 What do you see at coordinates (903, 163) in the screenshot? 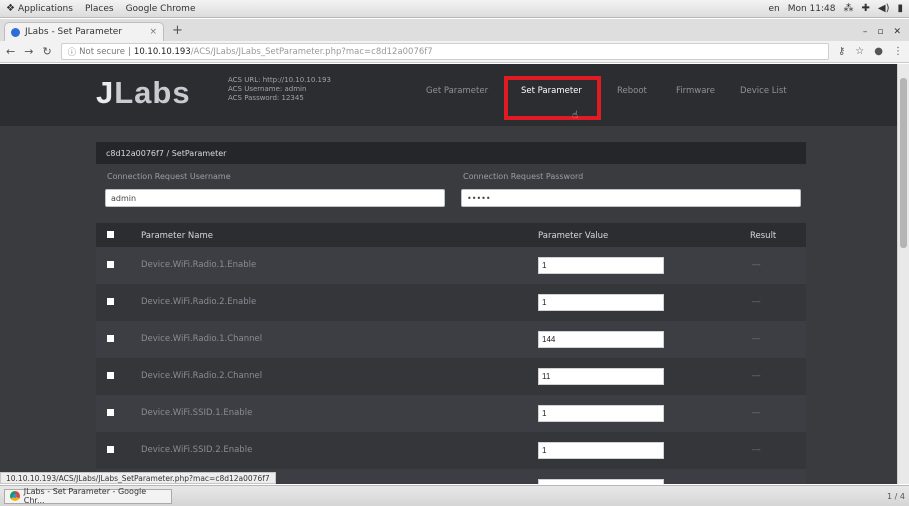
I see `scrollbar-thumb` at bounding box center [903, 163].